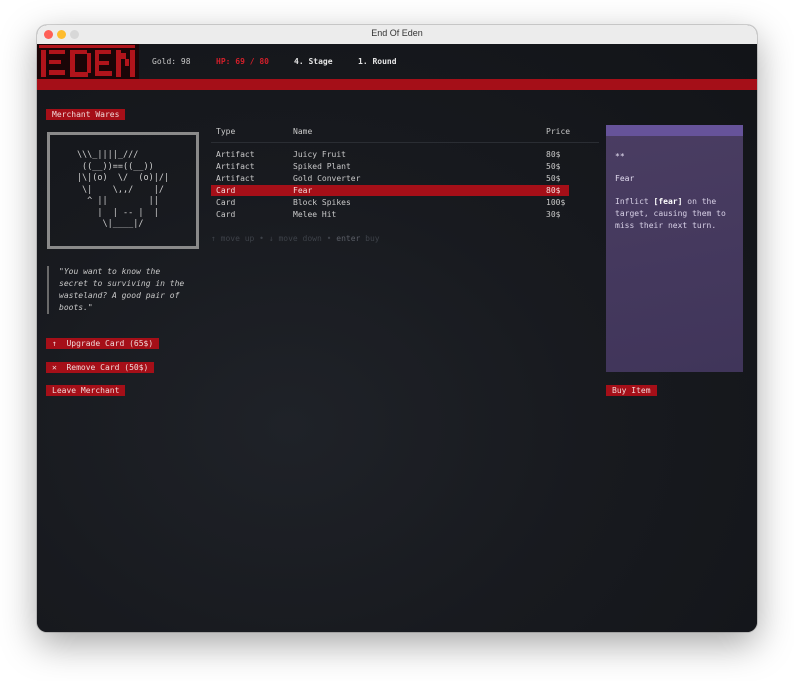 The height and width of the screenshot is (681, 794). Describe the element at coordinates (327, 178) in the screenshot. I see `row-name: Gold Converter` at that location.